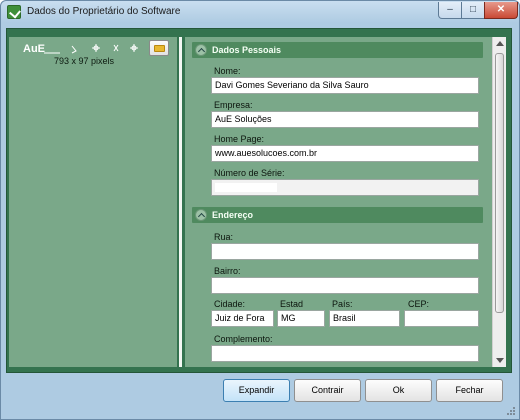 The height and width of the screenshot is (420, 520). Describe the element at coordinates (337, 215) in the screenshot. I see `section-address-header: Endereço` at that location.